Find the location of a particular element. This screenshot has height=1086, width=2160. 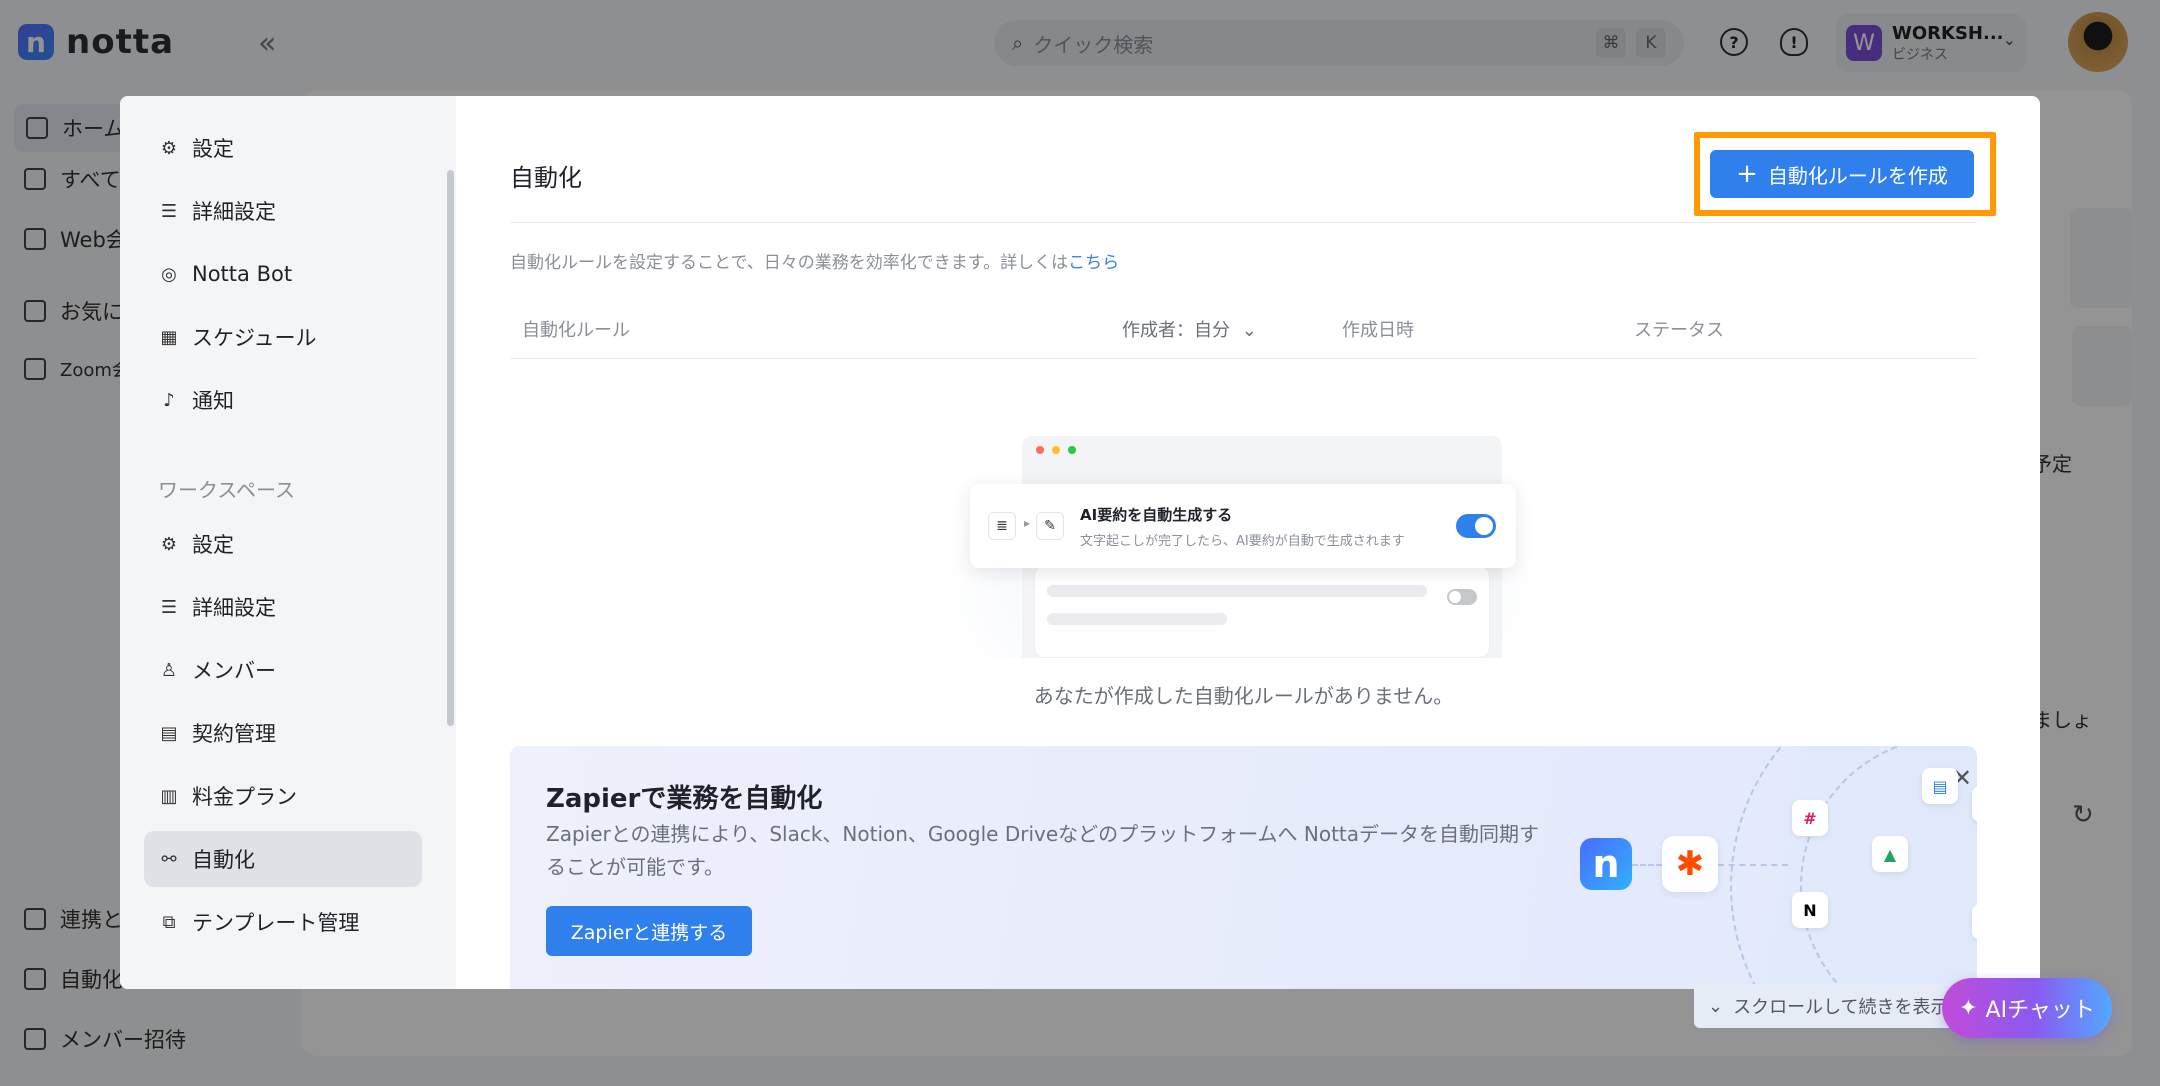

double-chevron-down-icon: ⌄ is located at coordinates (1716, 1006).